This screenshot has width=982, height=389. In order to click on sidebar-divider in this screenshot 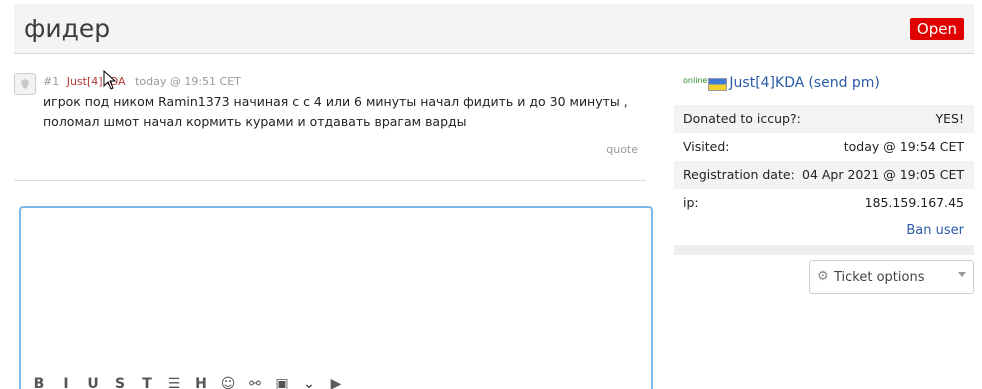, I will do `click(824, 250)`.